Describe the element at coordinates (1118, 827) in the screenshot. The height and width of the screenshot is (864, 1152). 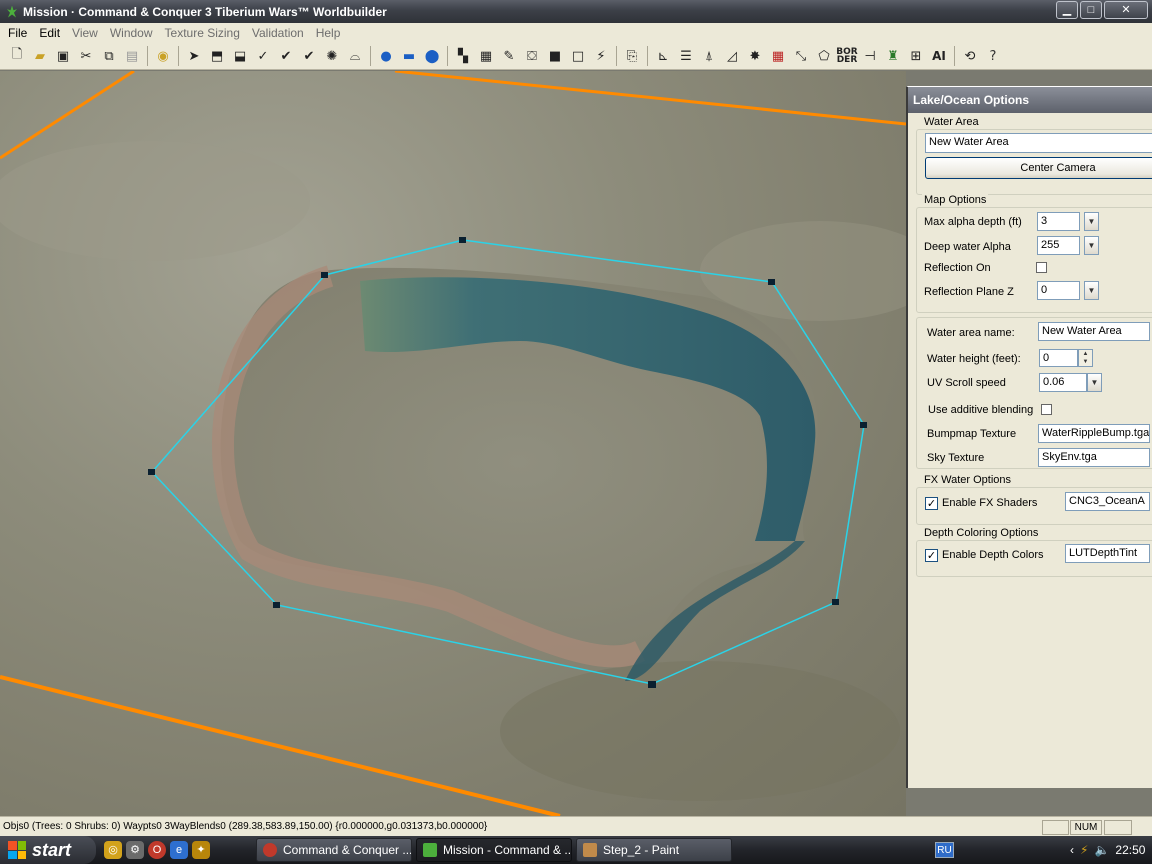
I see `status-cell-empty` at that location.